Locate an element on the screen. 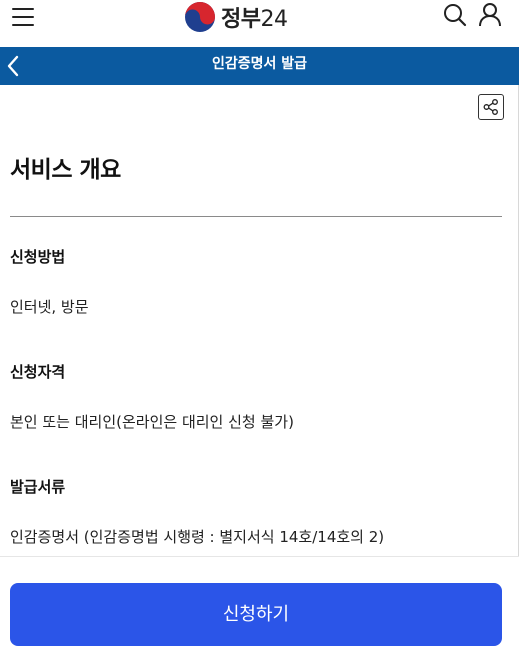 The height and width of the screenshot is (655, 519). section-heading: 서비스 개요 is located at coordinates (65, 170).